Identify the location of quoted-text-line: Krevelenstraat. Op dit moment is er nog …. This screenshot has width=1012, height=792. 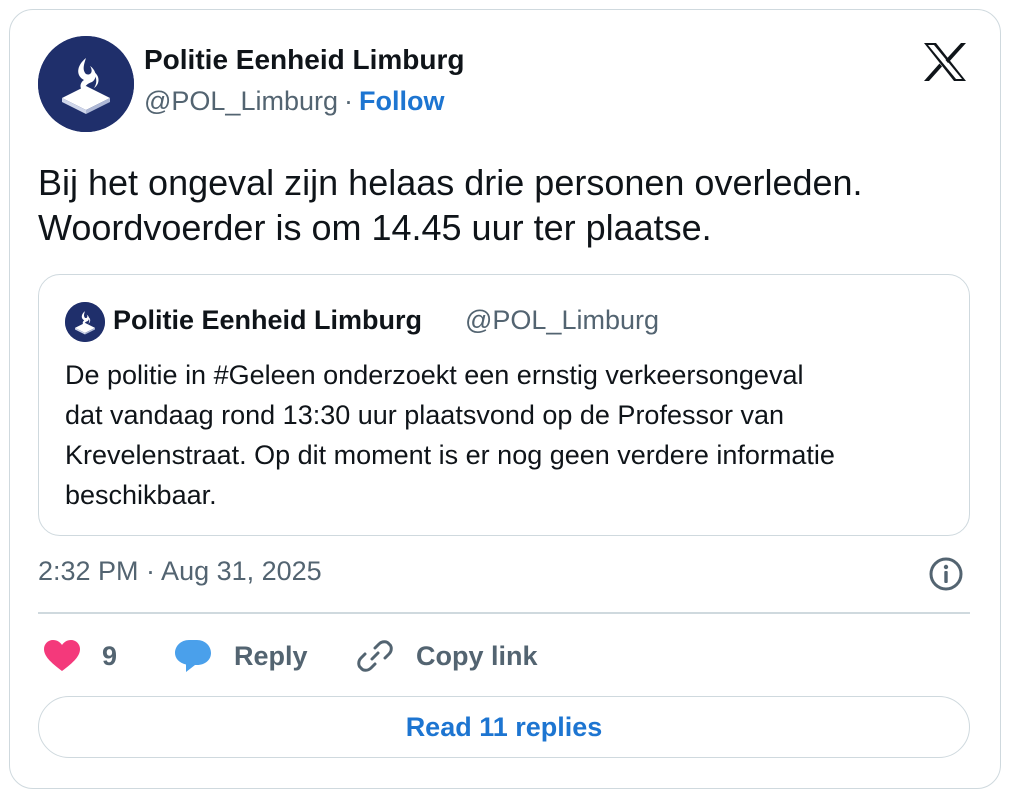
(450, 455).